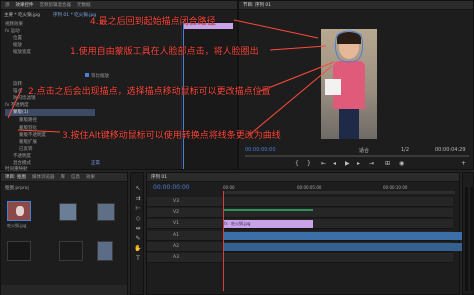  What do you see at coordinates (153, 22) in the screenshot?
I see `annotation-step-4: 4.最之后回到起始描点闭合路径` at bounding box center [153, 22].